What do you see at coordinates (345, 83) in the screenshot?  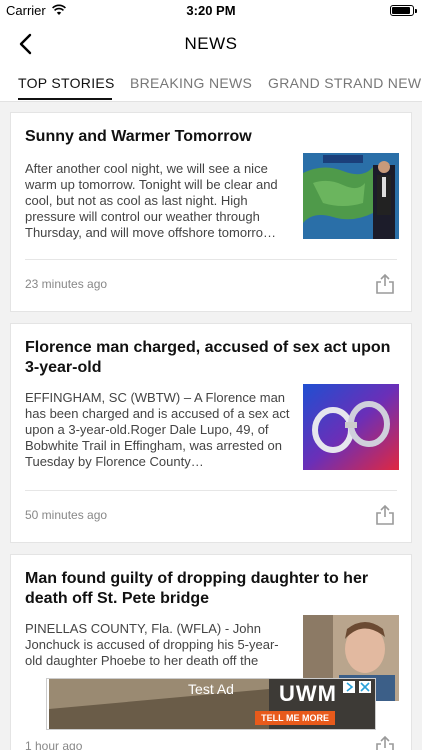 I see `tab-grand-strand-news: GRAND STRAND NEWS` at bounding box center [345, 83].